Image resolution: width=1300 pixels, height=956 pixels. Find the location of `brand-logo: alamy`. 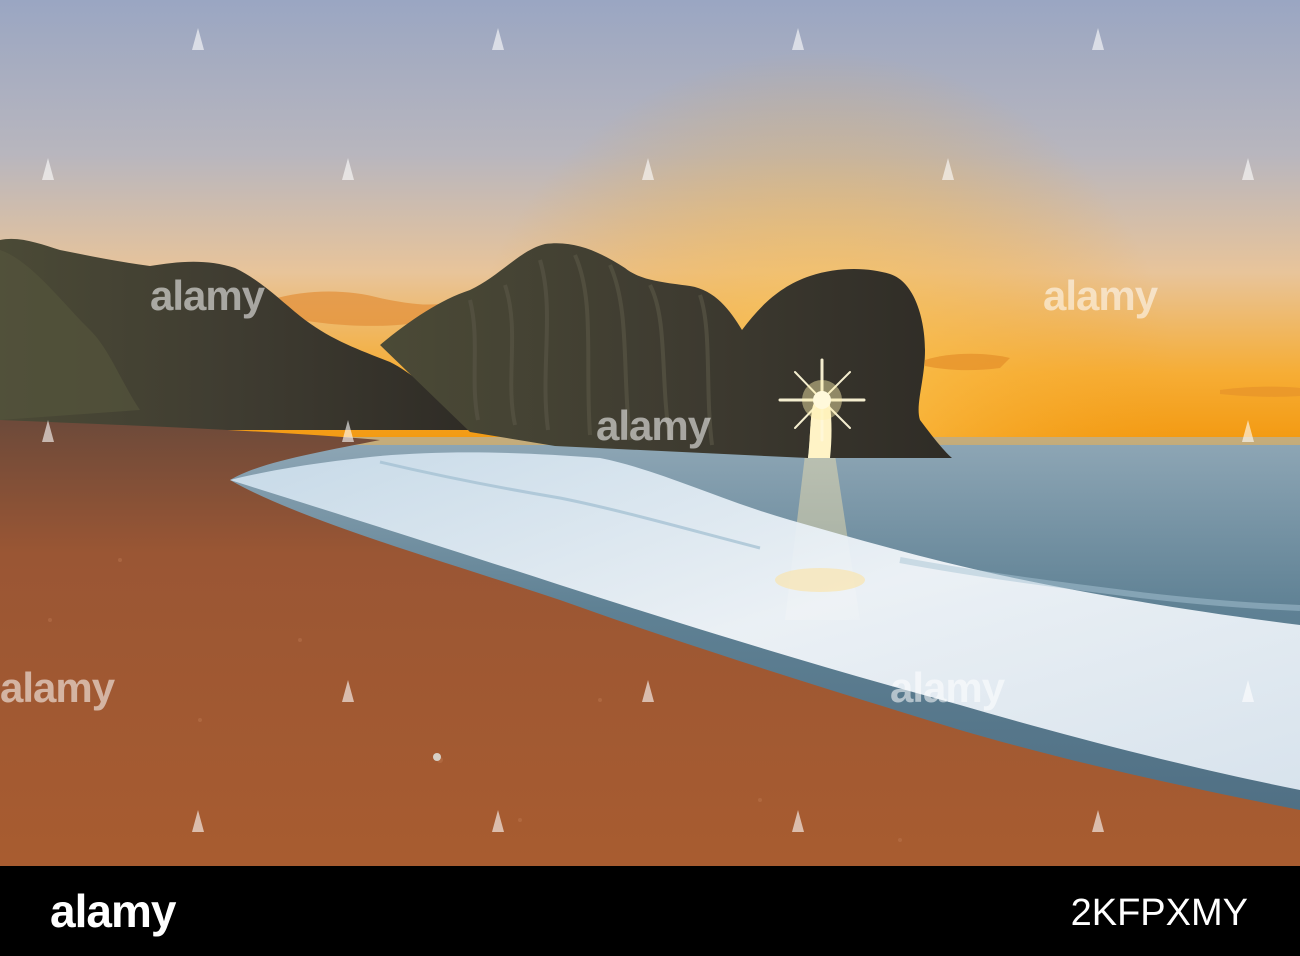

brand-logo: alamy is located at coordinates (113, 911).